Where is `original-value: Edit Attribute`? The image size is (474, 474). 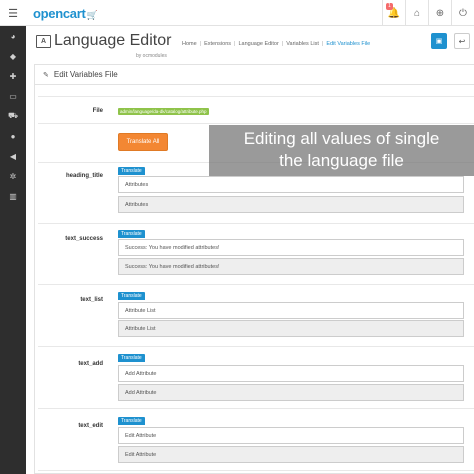 original-value: Edit Attribute is located at coordinates (291, 454).